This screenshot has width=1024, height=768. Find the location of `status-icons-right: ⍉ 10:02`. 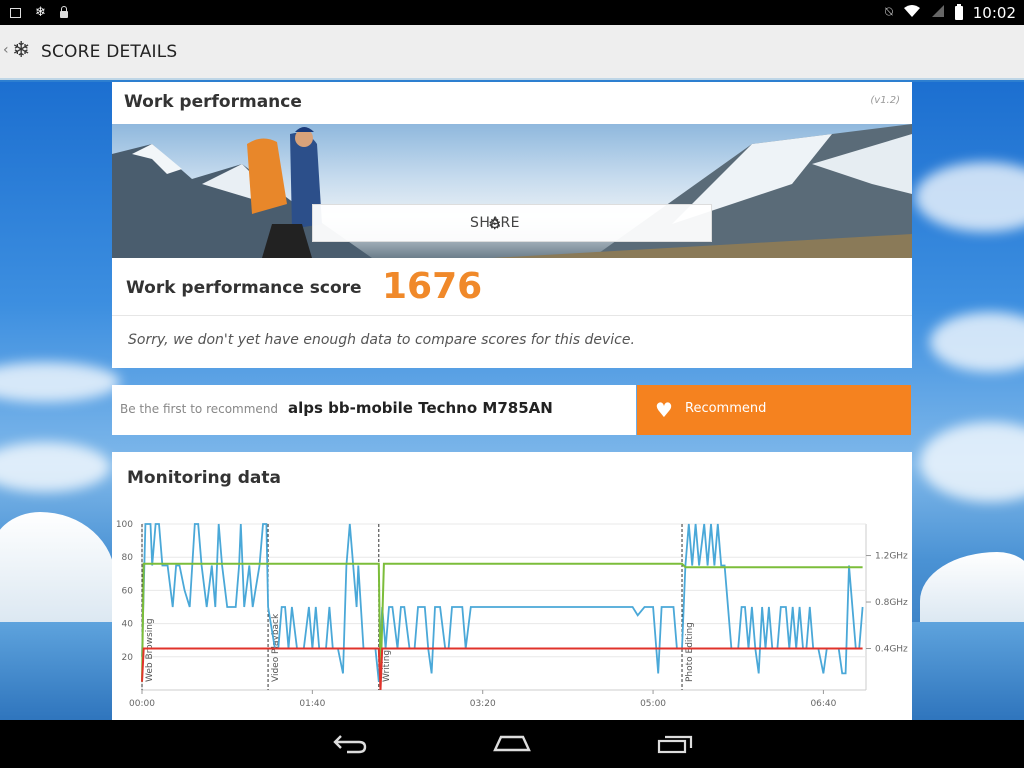

status-icons-right: ⍉ 10:02 is located at coordinates (950, 12).